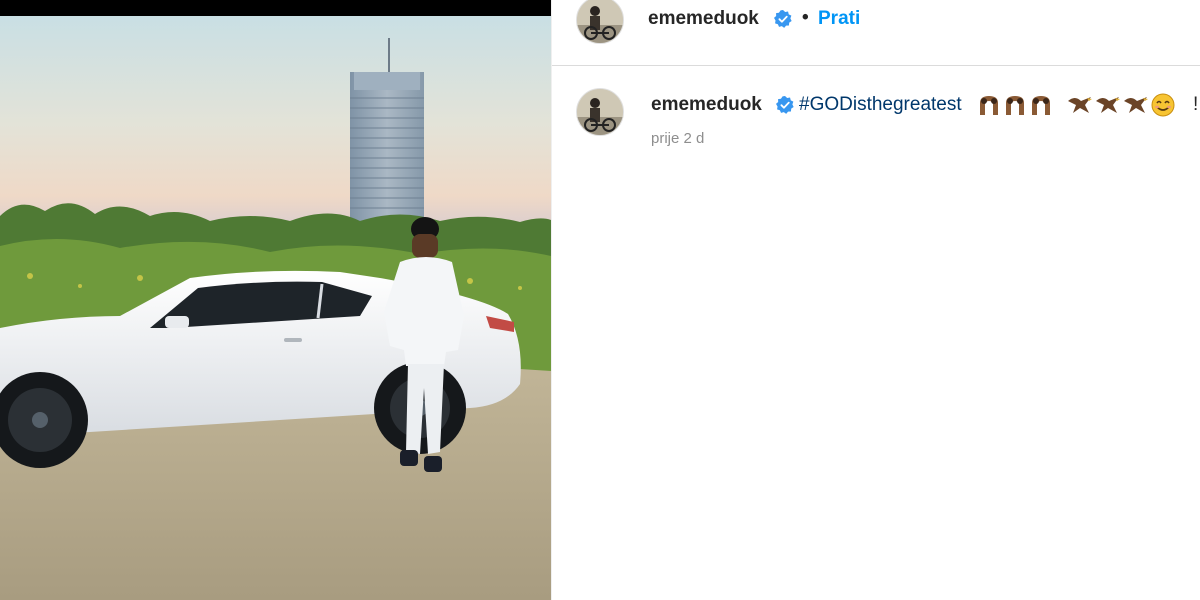 This screenshot has height=600, width=1200. Describe the element at coordinates (880, 105) in the screenshot. I see `hashtag-link: #GODisthegreatest` at that location.